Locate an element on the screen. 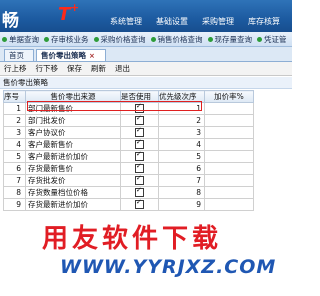  cell-priority: 3 is located at coordinates (181, 132).